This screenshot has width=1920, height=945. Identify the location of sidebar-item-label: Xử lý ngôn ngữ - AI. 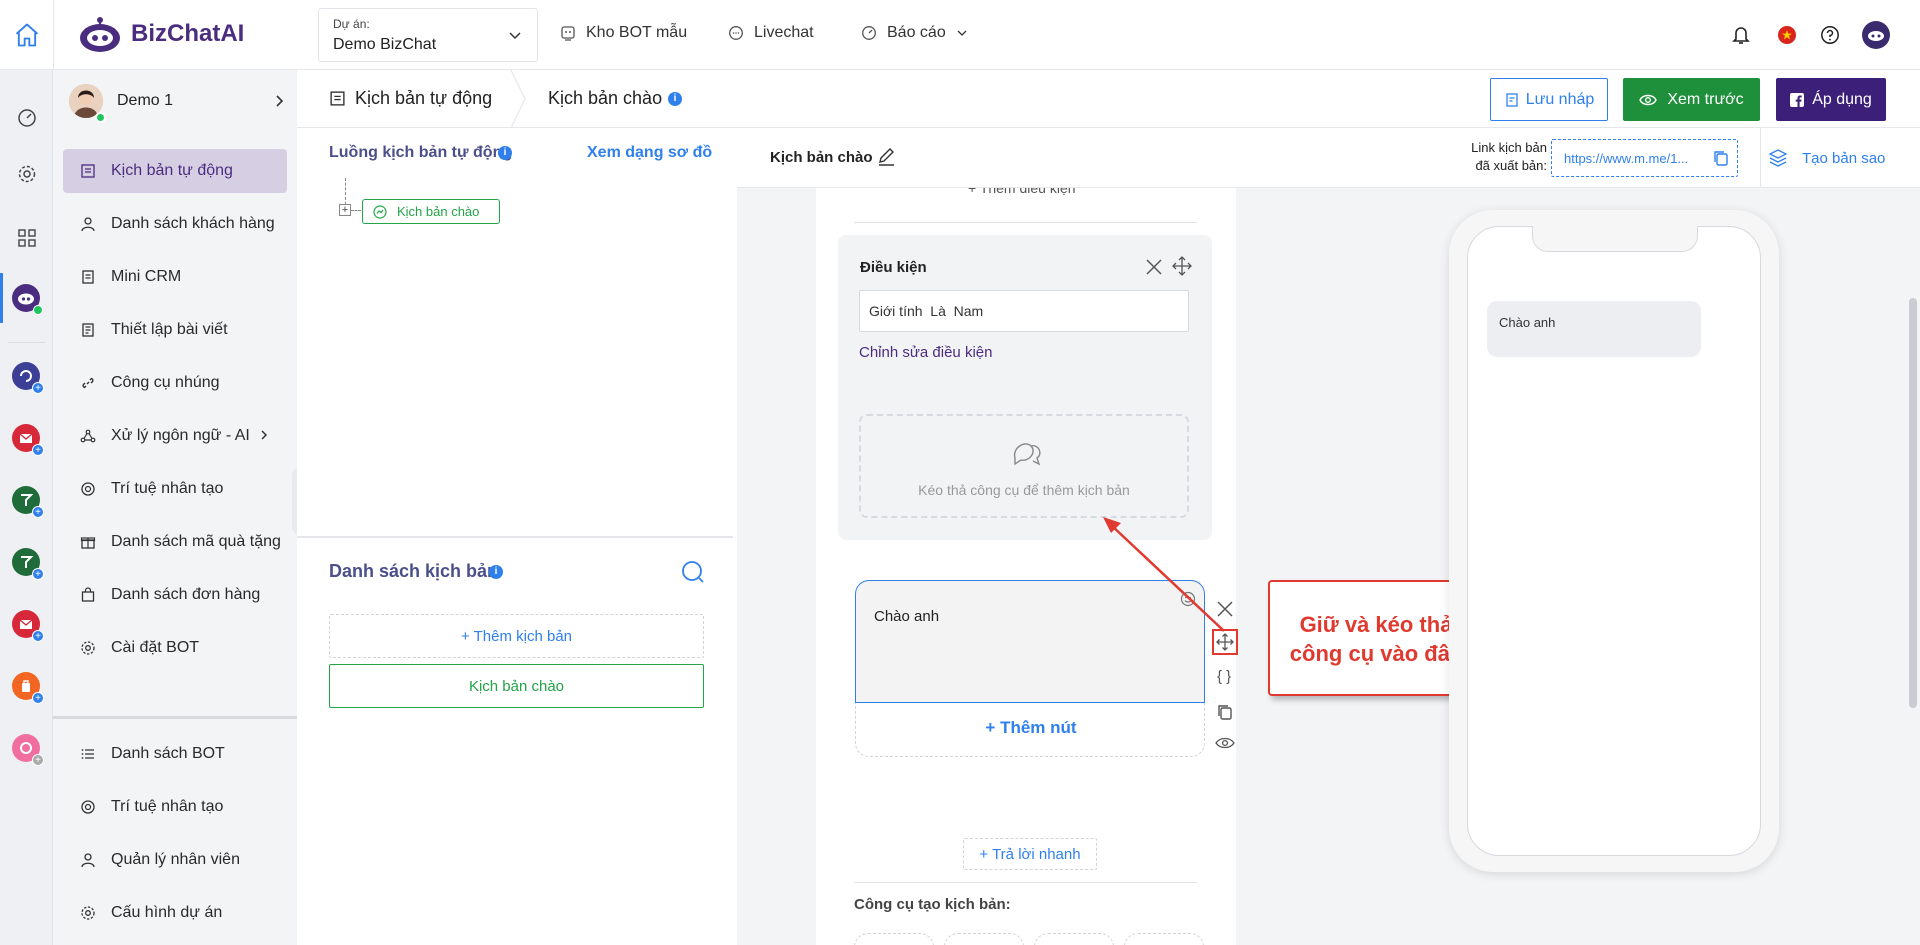
(180, 435).